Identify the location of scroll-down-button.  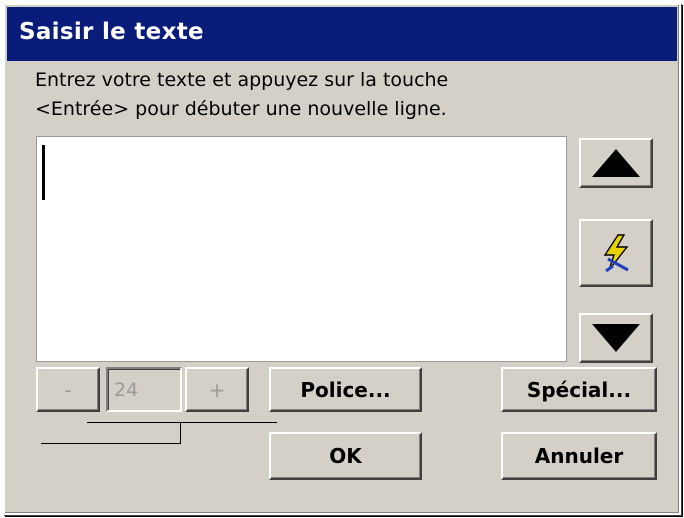
(616, 338).